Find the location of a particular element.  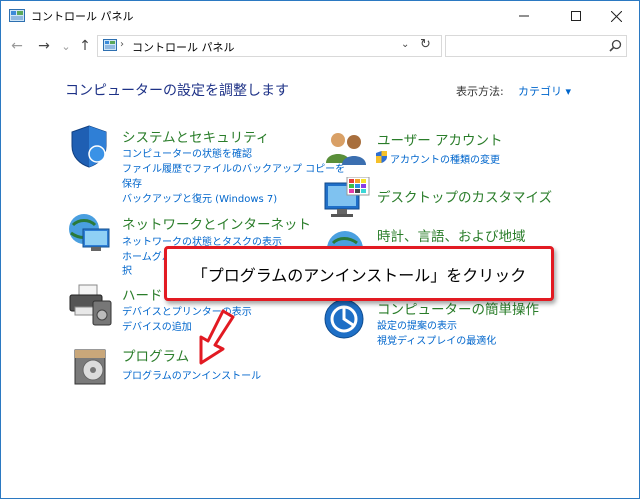

printer-icon is located at coordinates (90, 305).